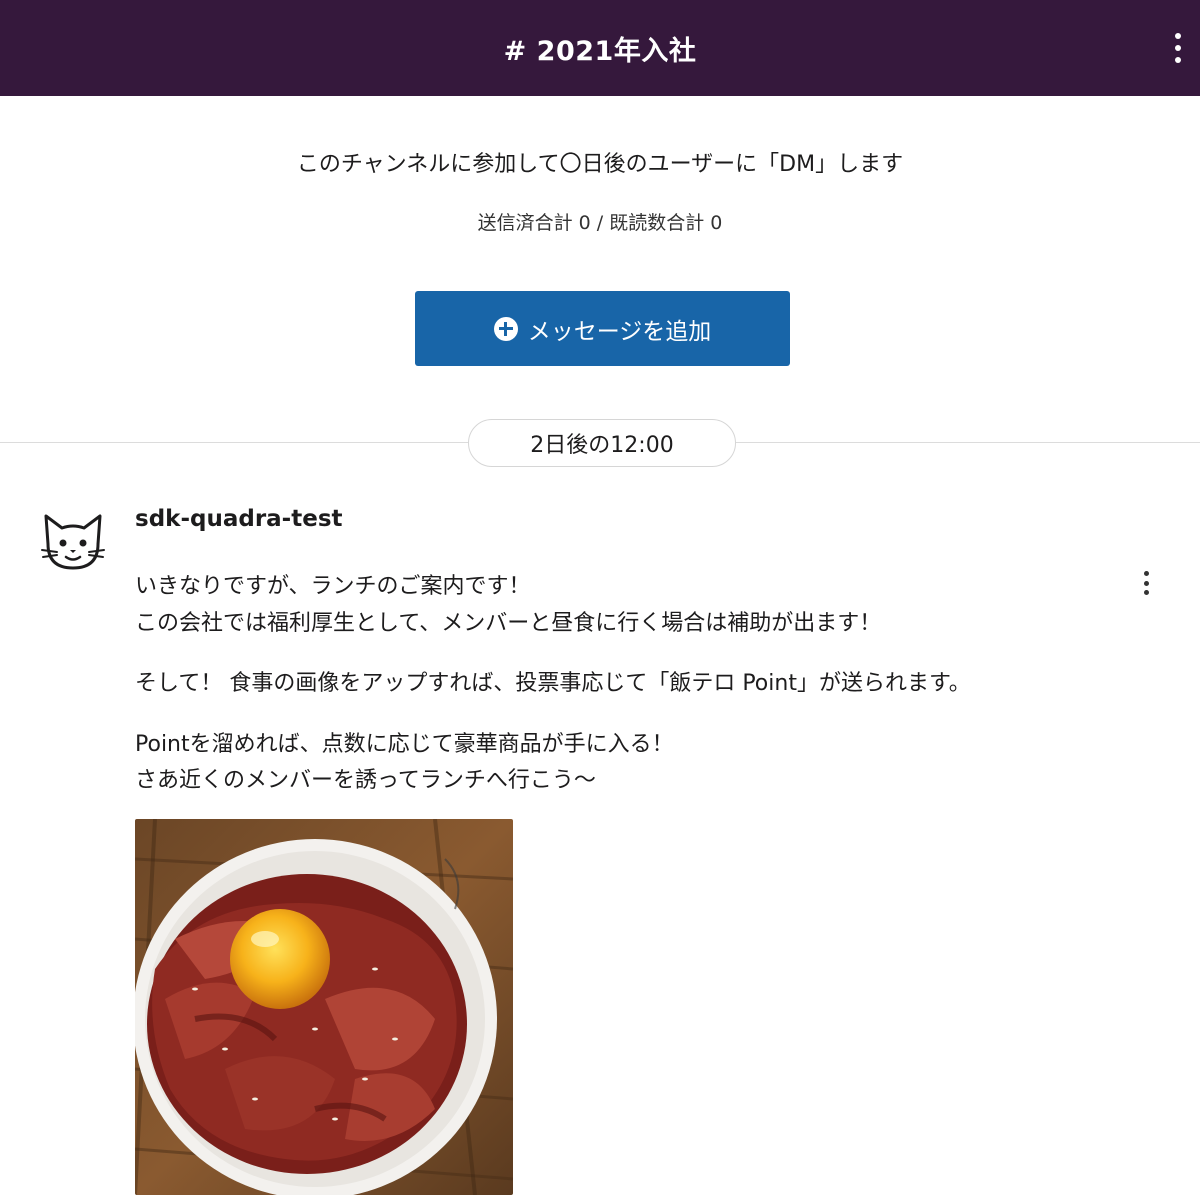  Describe the element at coordinates (508, 623) in the screenshot. I see `message-line: この会社では福利厚生として、メンバーと昼食に行く場合は補助が出ます！` at that location.